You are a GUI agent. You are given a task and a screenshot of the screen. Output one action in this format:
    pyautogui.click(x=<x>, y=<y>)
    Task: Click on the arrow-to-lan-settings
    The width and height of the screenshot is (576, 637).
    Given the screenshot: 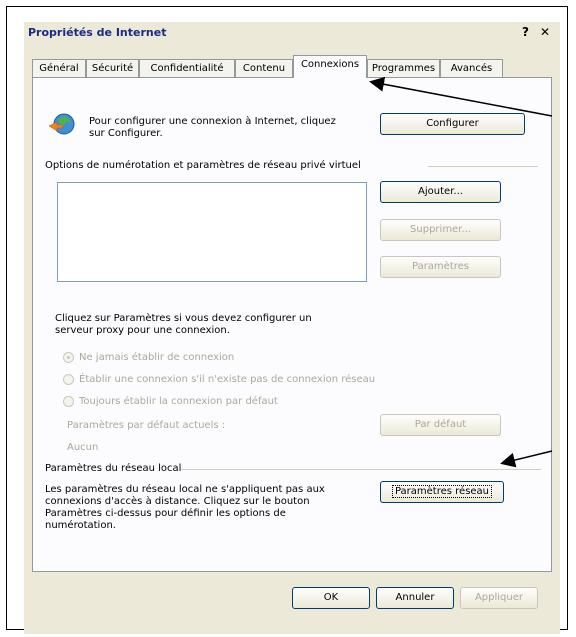 What is the action you would take?
    pyautogui.click(x=526, y=459)
    